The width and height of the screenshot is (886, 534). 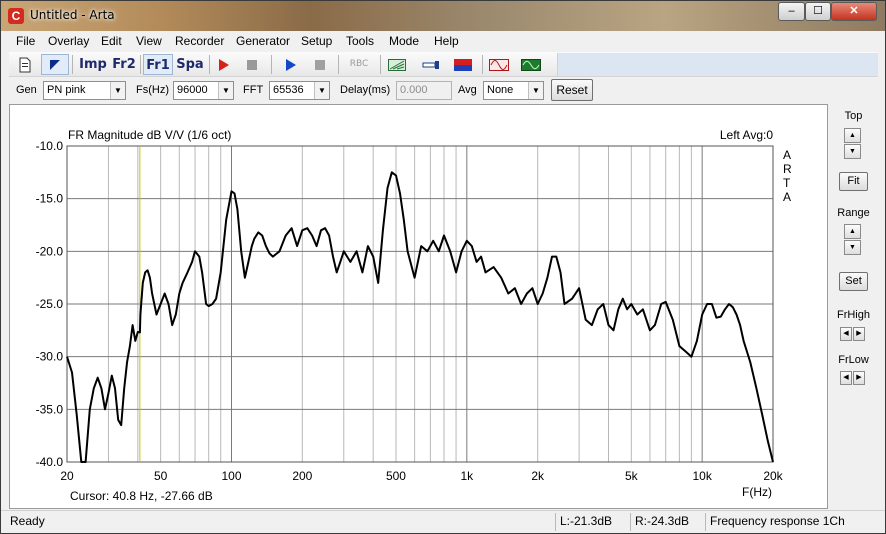 I want to click on x-tick-label: 10k, so click(x=702, y=476).